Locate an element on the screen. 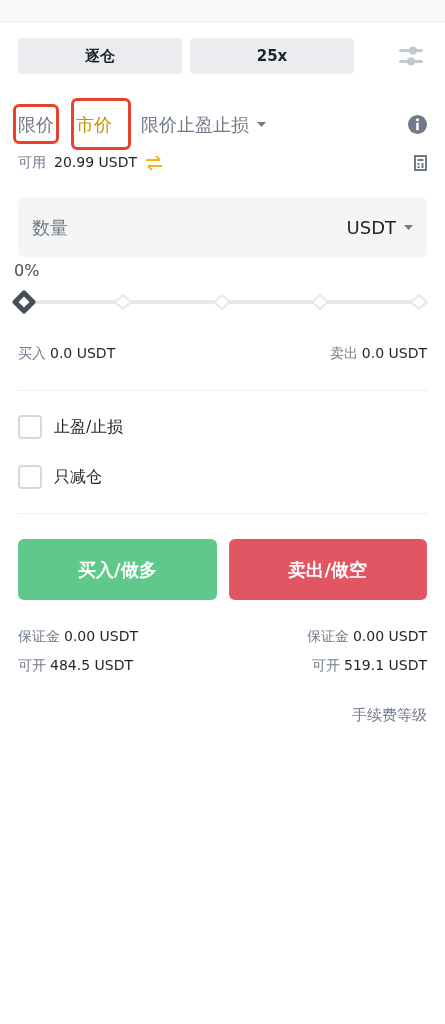 The width and height of the screenshot is (445, 1024). sell-amount-label: 卖出 is located at coordinates (343, 353).